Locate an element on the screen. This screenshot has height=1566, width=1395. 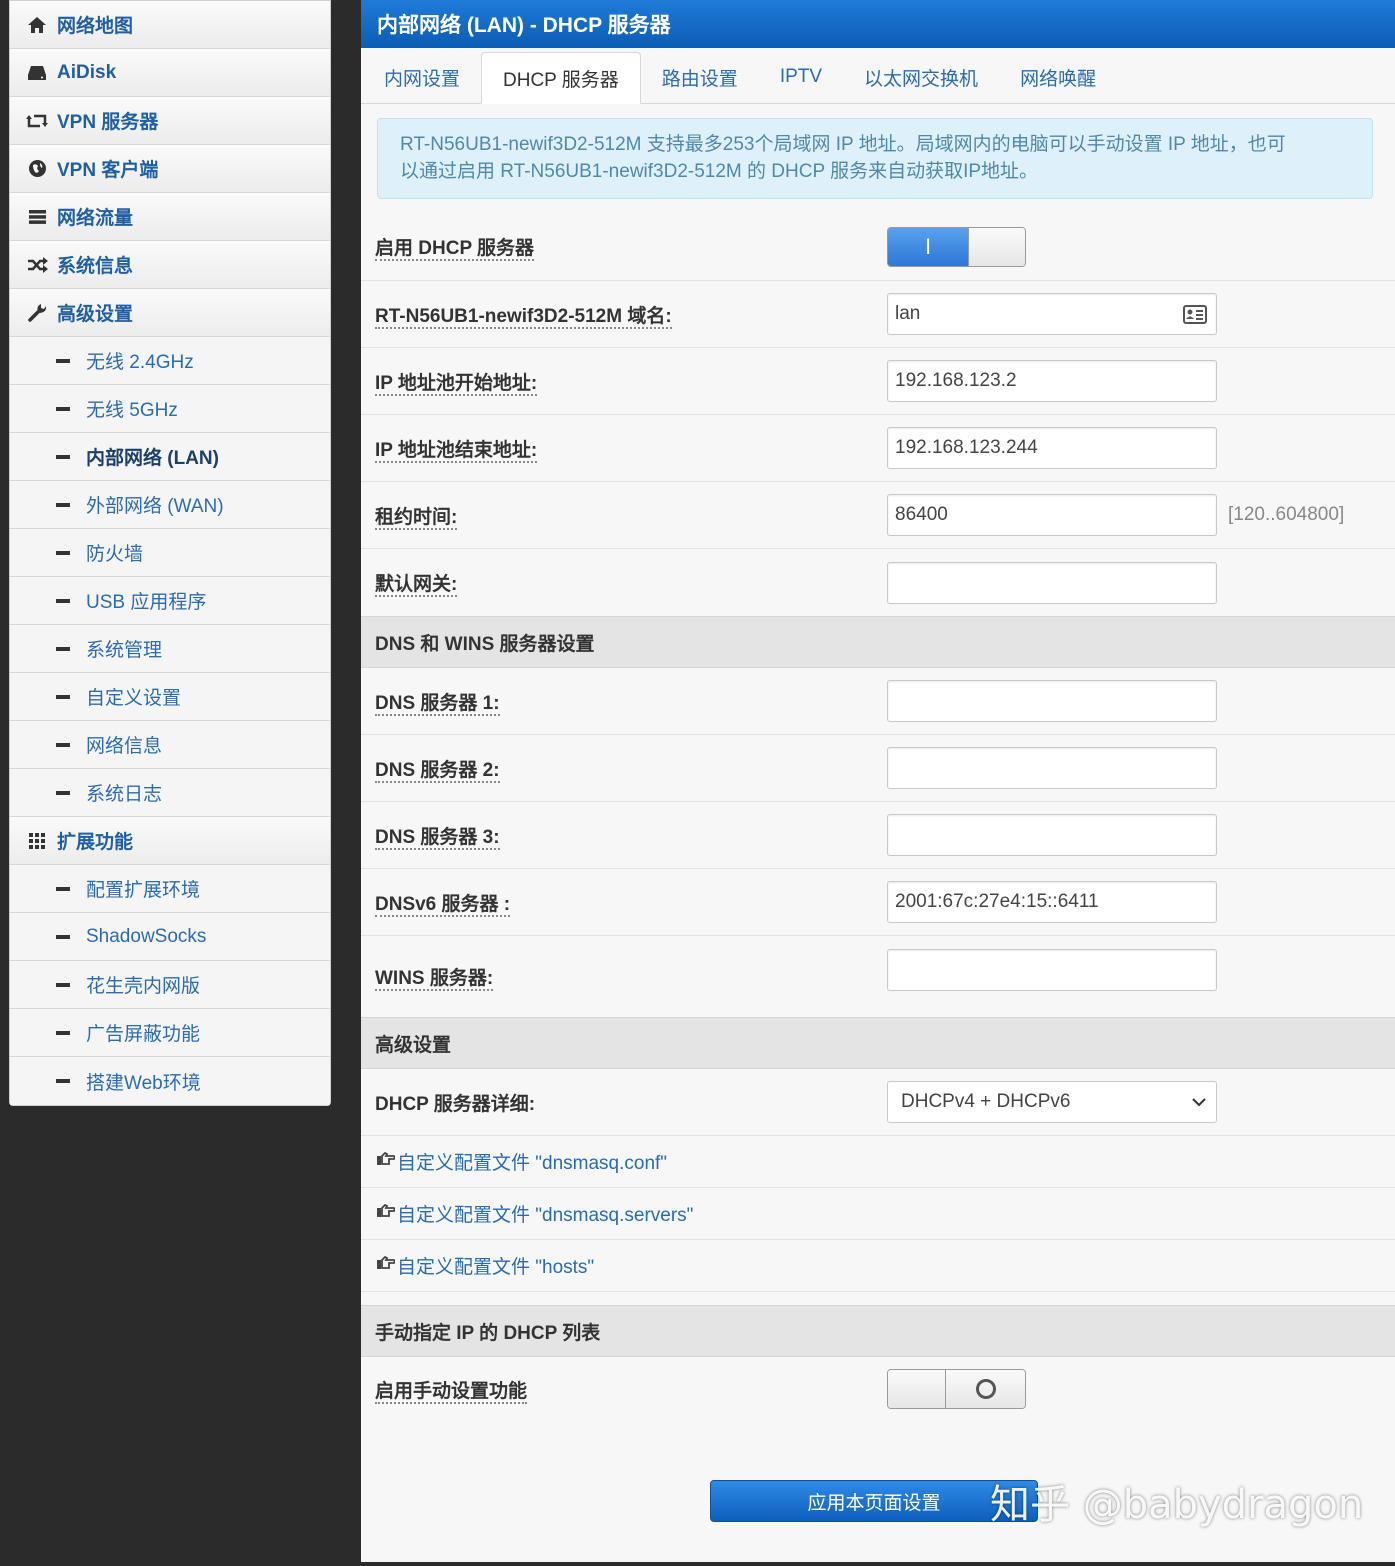
ip-end-input: 192.168.123.244 is located at coordinates (1052, 448).